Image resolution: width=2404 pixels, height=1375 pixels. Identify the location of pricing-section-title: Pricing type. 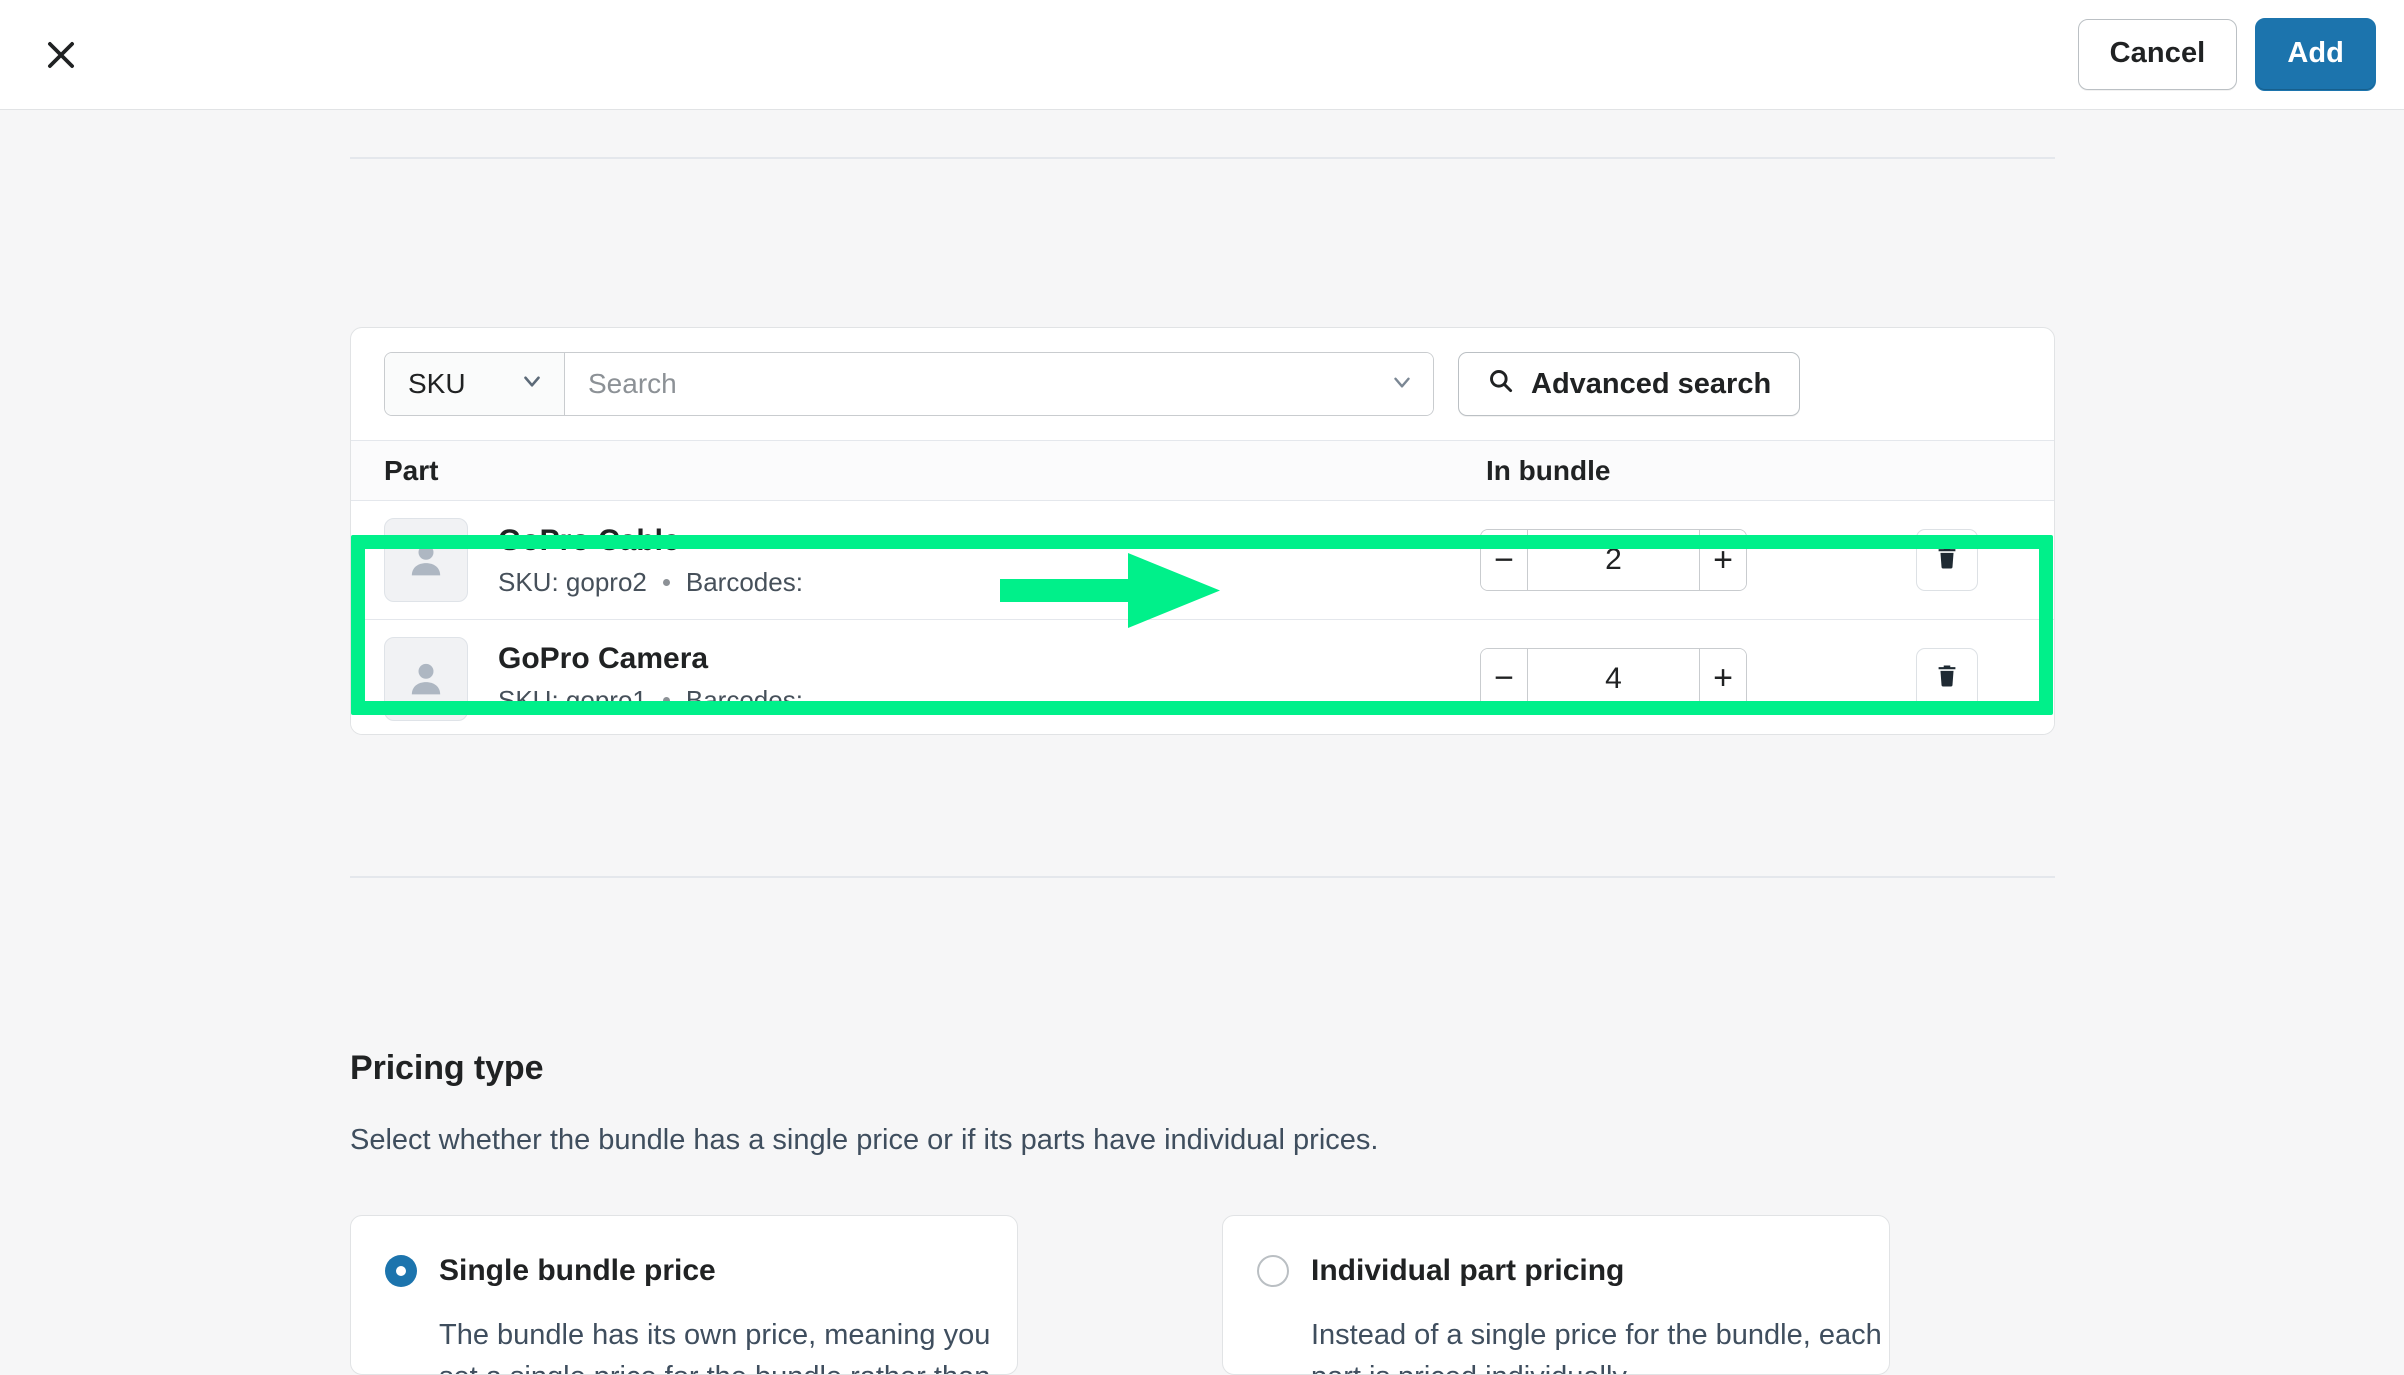
(447, 1068).